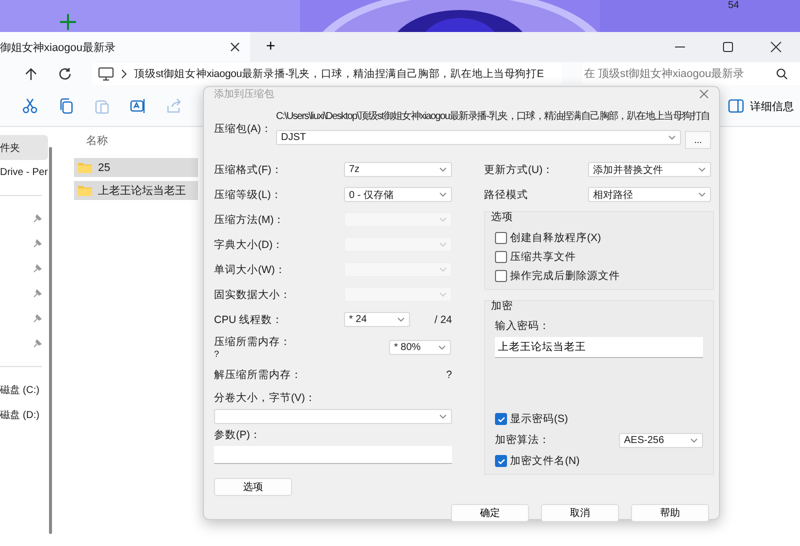  Describe the element at coordinates (443, 320) in the screenshot. I see `thread-total: / 24` at that location.